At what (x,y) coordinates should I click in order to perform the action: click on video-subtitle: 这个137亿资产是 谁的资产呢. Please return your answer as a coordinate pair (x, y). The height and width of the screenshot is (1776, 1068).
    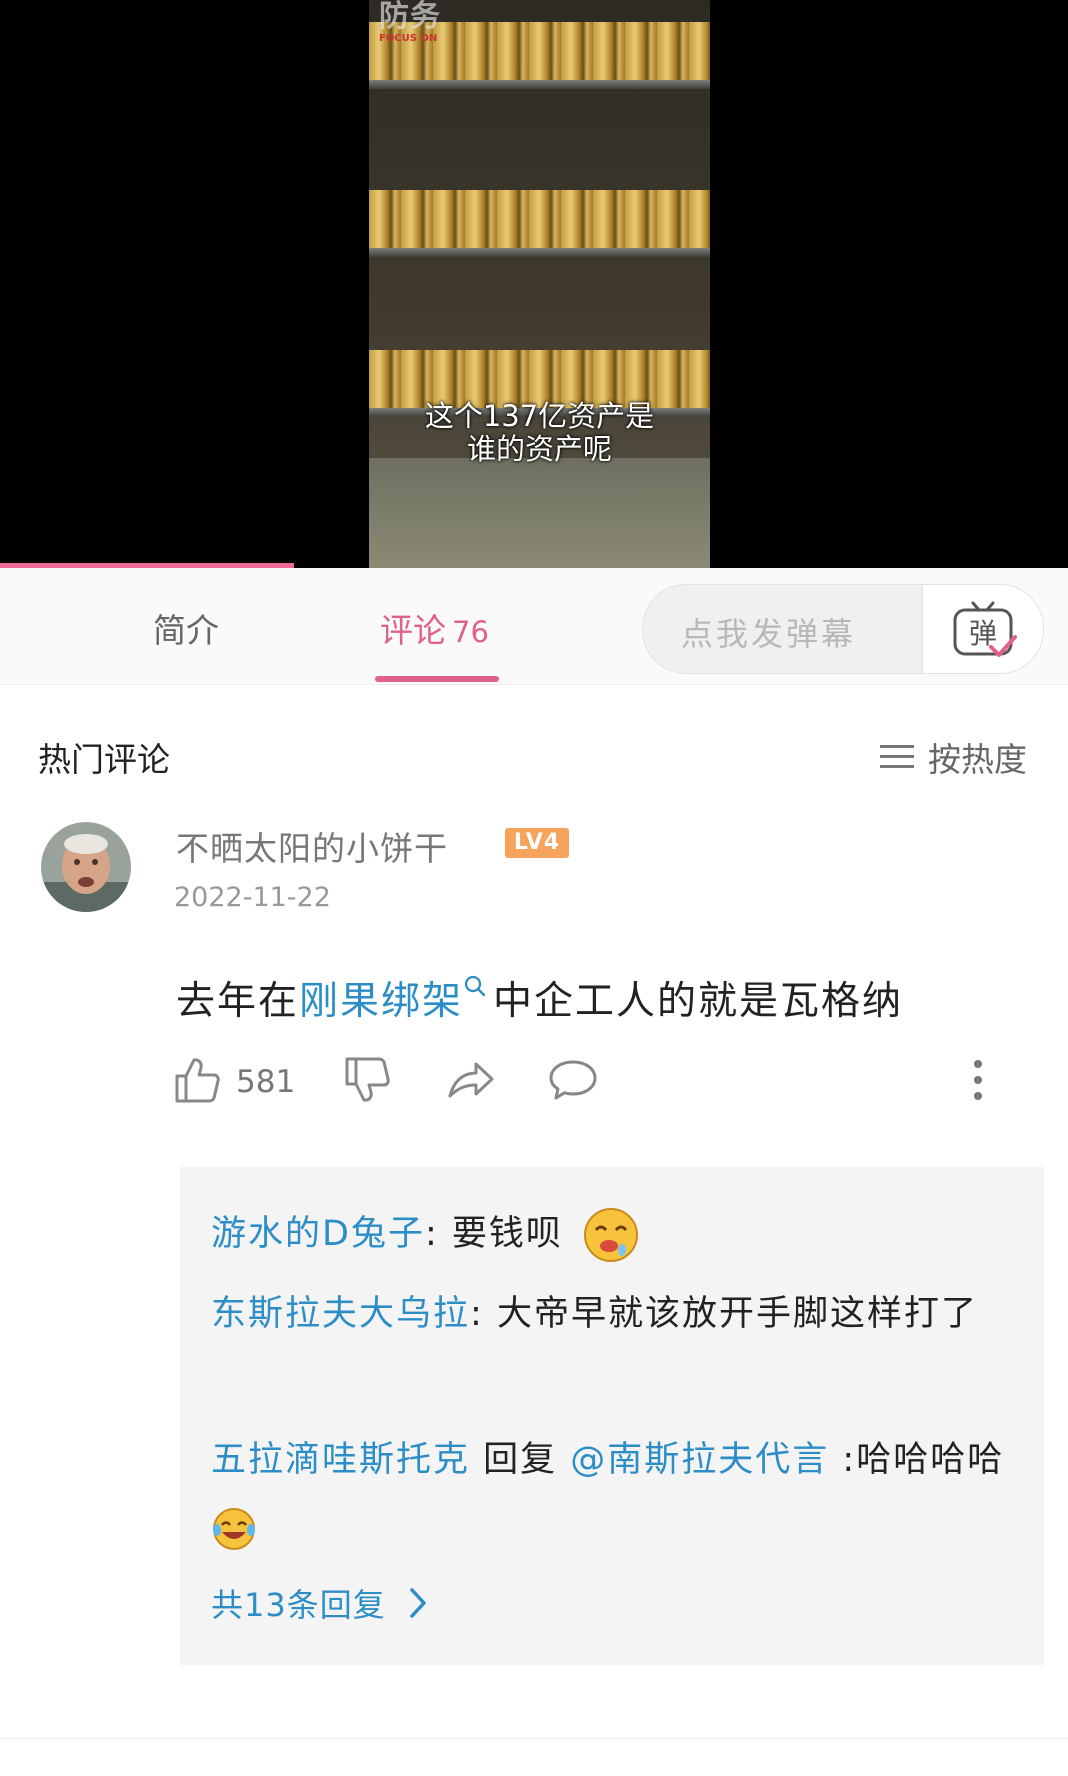
    Looking at the image, I should click on (539, 433).